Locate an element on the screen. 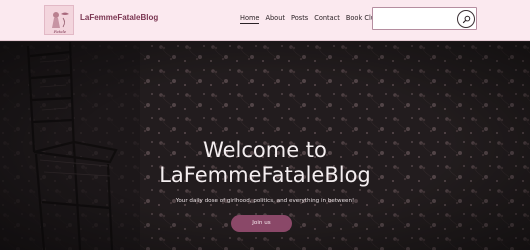 The width and height of the screenshot is (530, 250). hero-title-line1: Welcome to is located at coordinates (265, 150).